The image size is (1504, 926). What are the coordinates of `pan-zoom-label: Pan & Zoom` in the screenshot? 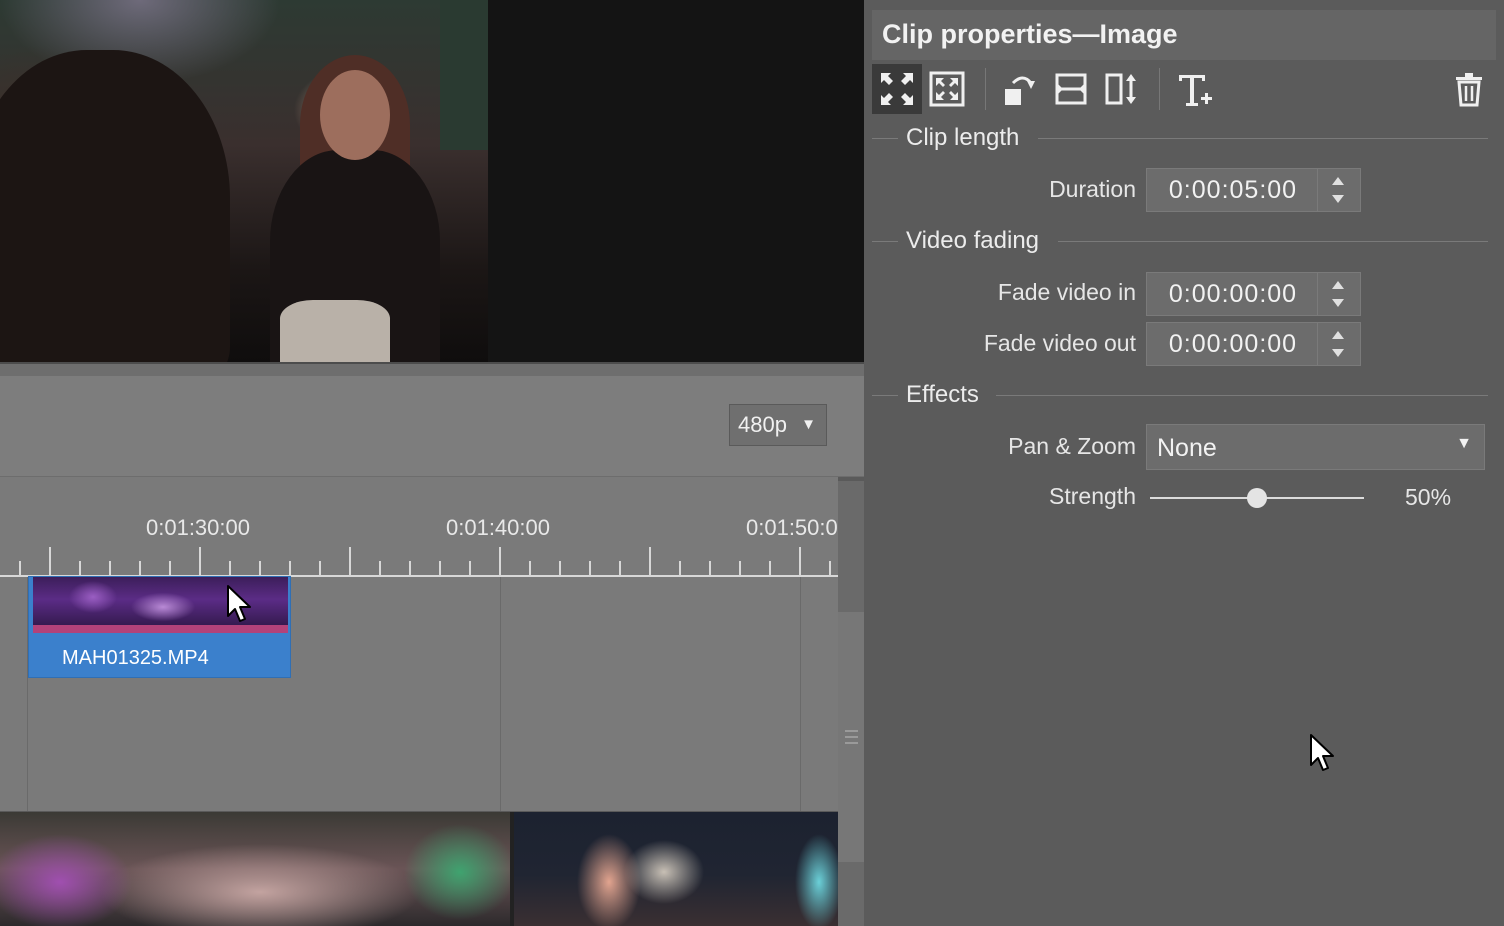 It's located at (1072, 446).